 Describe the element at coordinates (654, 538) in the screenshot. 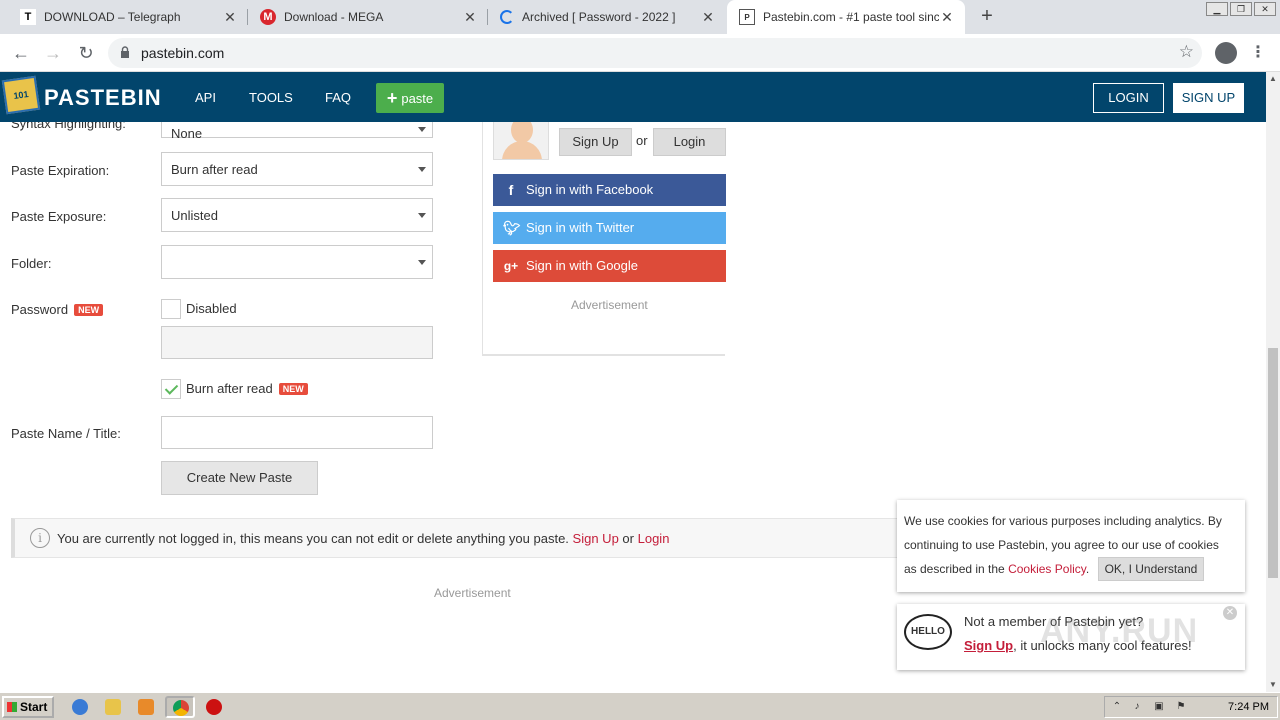

I see `notice-login-link: Login` at that location.